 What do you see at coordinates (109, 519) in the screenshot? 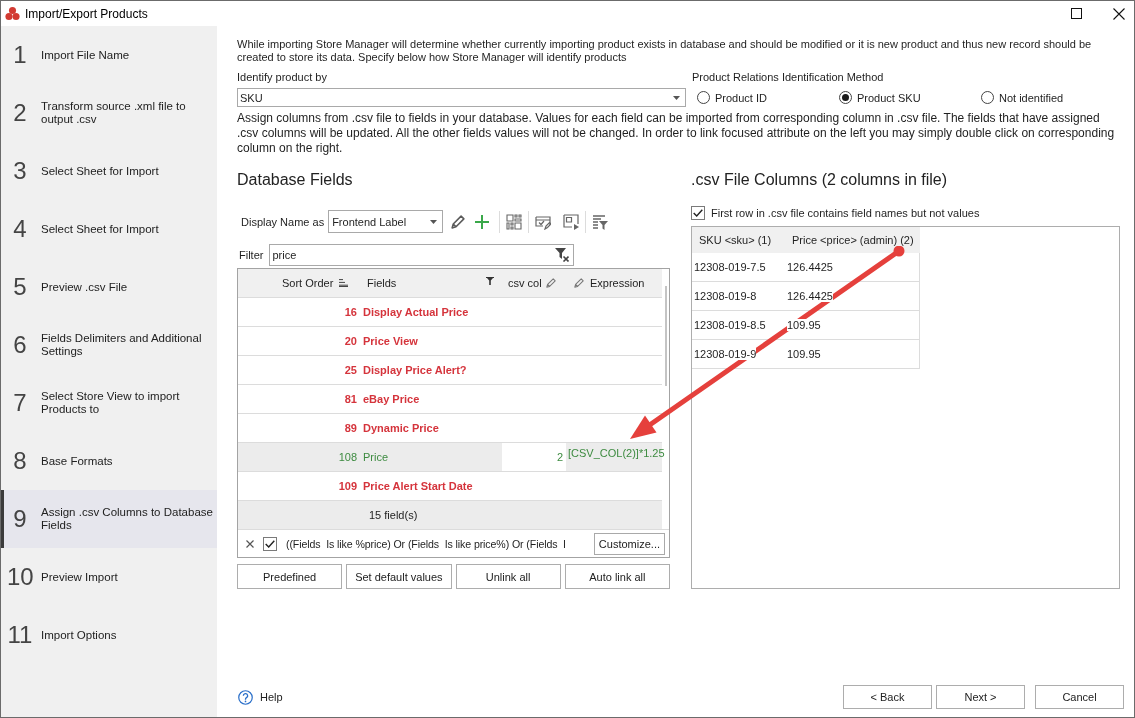
I see `sidebar-item: 9 Assign .csv Columns to Database Fields` at bounding box center [109, 519].